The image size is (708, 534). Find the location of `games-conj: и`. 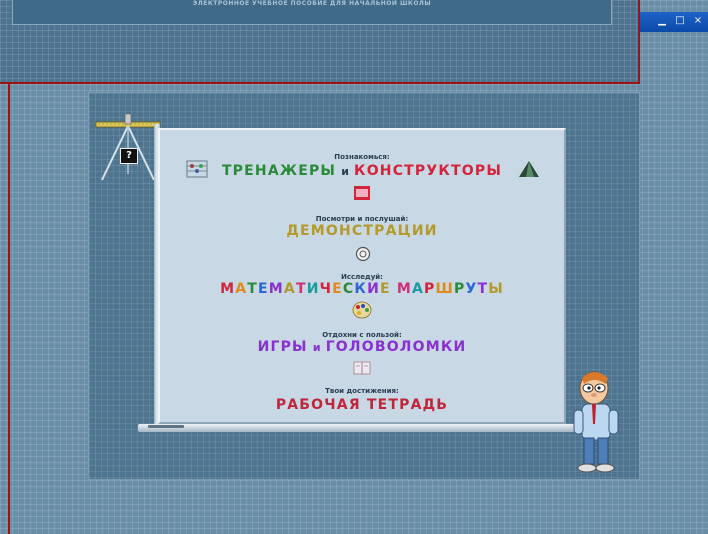

games-conj: и is located at coordinates (316, 347).